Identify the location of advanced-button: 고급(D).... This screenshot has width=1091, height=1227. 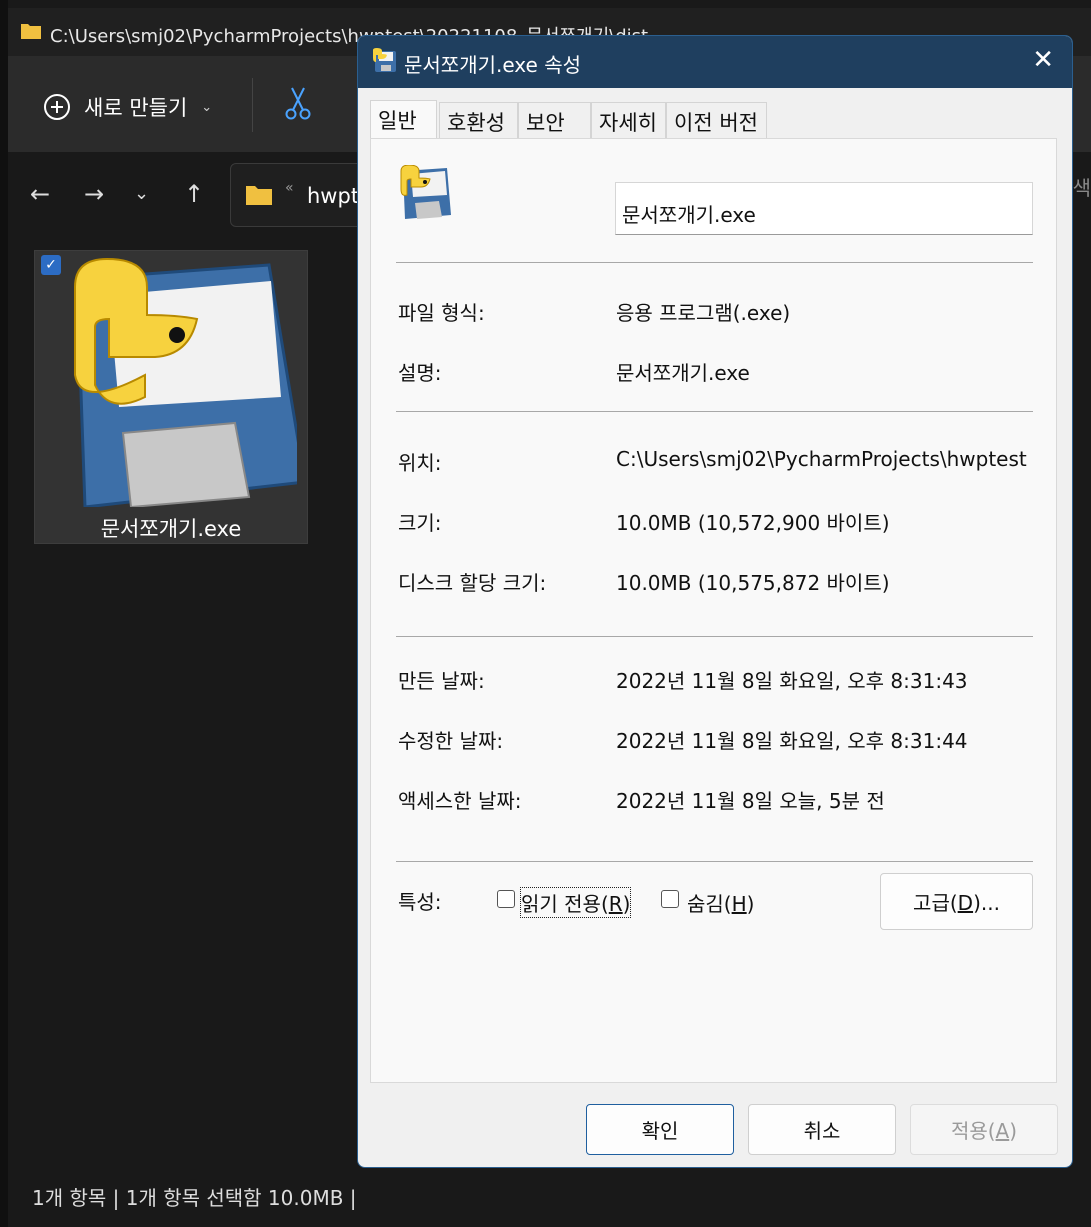
(956, 901).